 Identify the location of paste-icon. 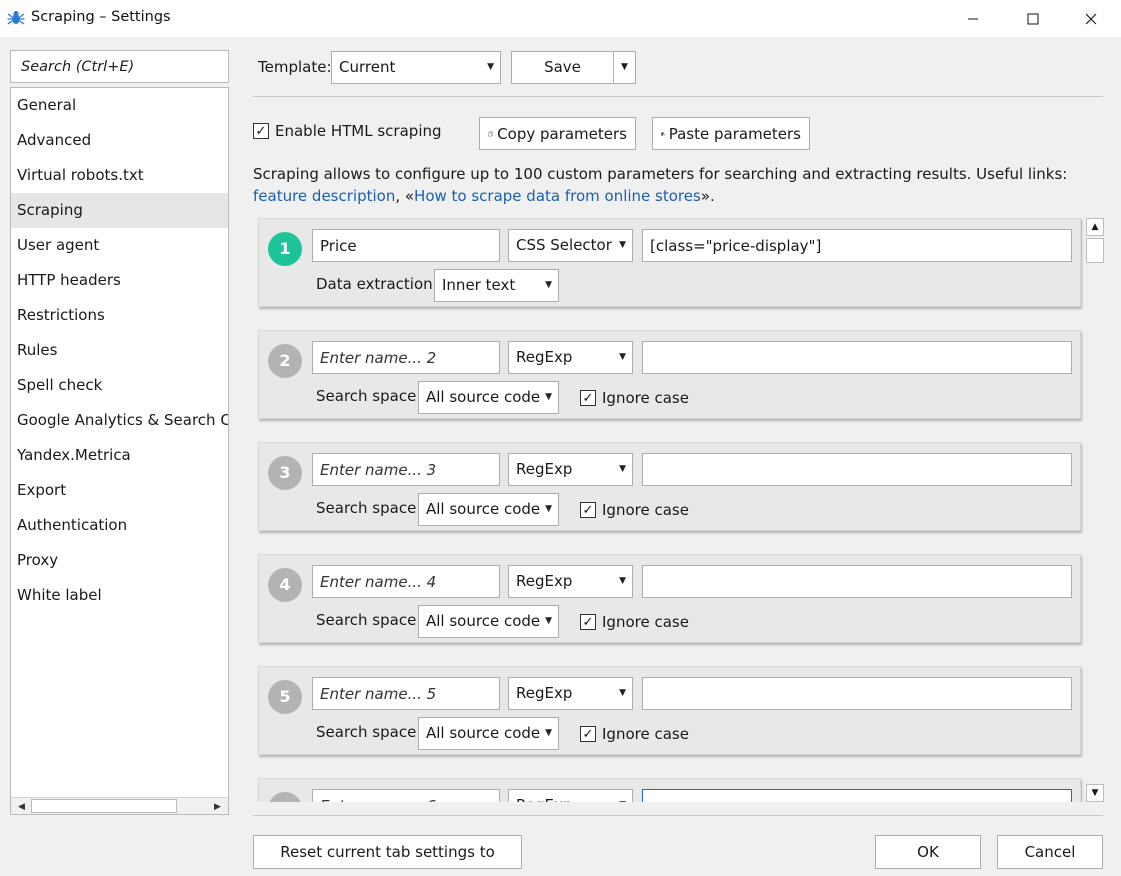
(663, 133).